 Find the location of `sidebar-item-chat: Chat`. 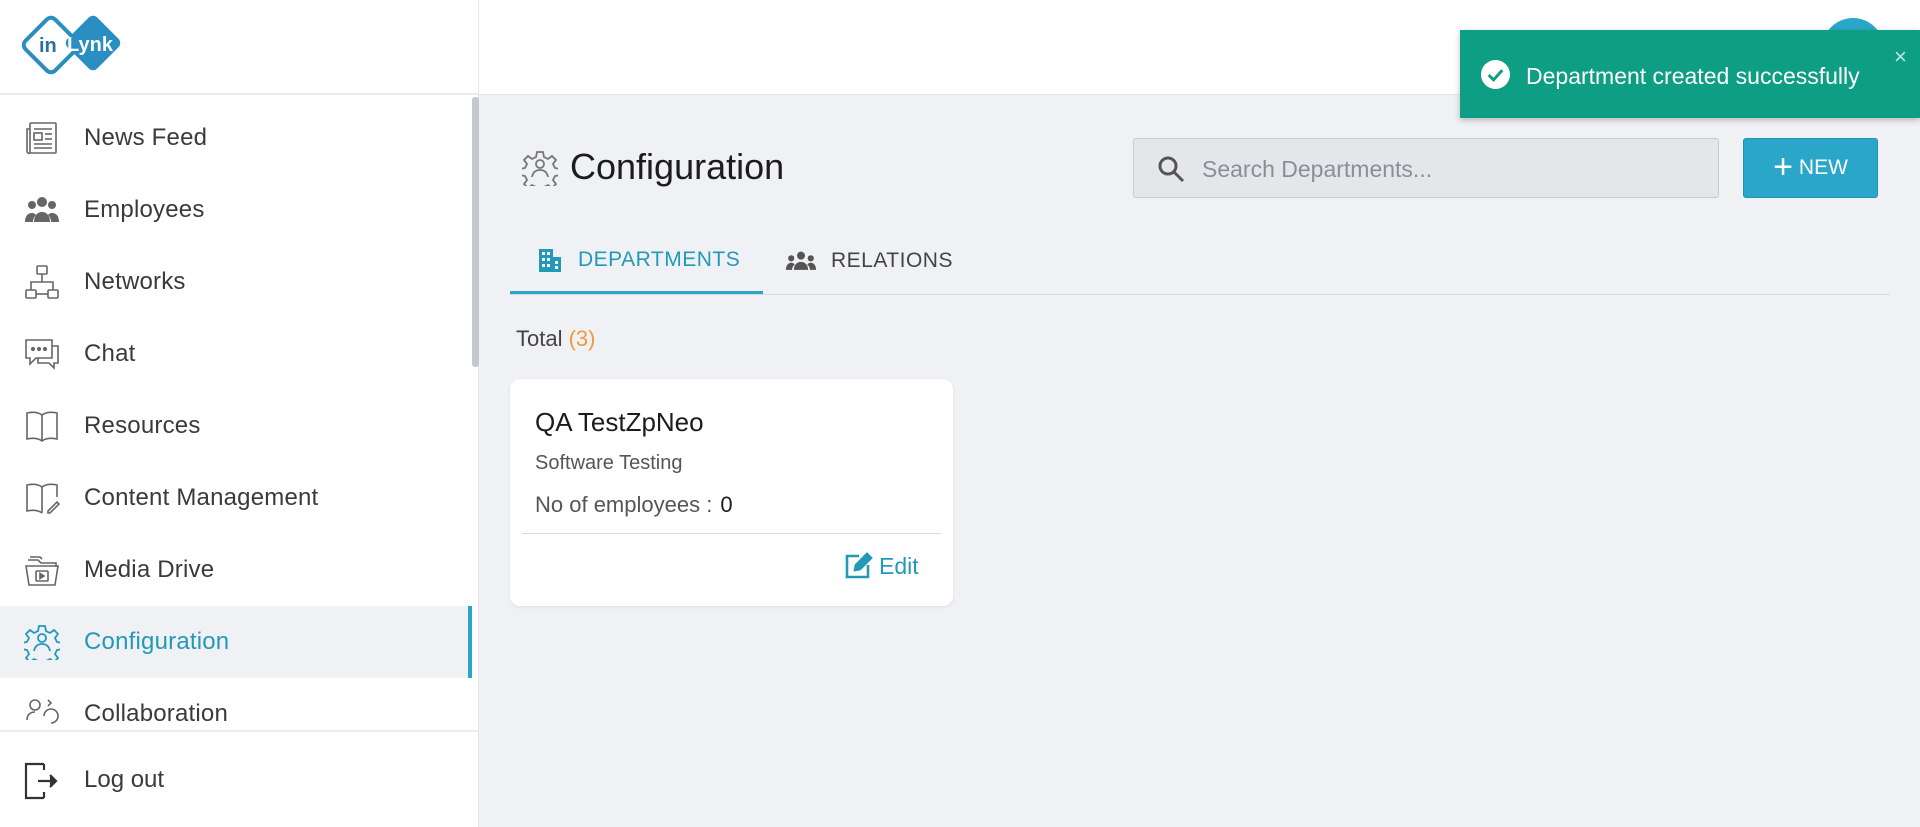

sidebar-item-chat: Chat is located at coordinates (236, 354).